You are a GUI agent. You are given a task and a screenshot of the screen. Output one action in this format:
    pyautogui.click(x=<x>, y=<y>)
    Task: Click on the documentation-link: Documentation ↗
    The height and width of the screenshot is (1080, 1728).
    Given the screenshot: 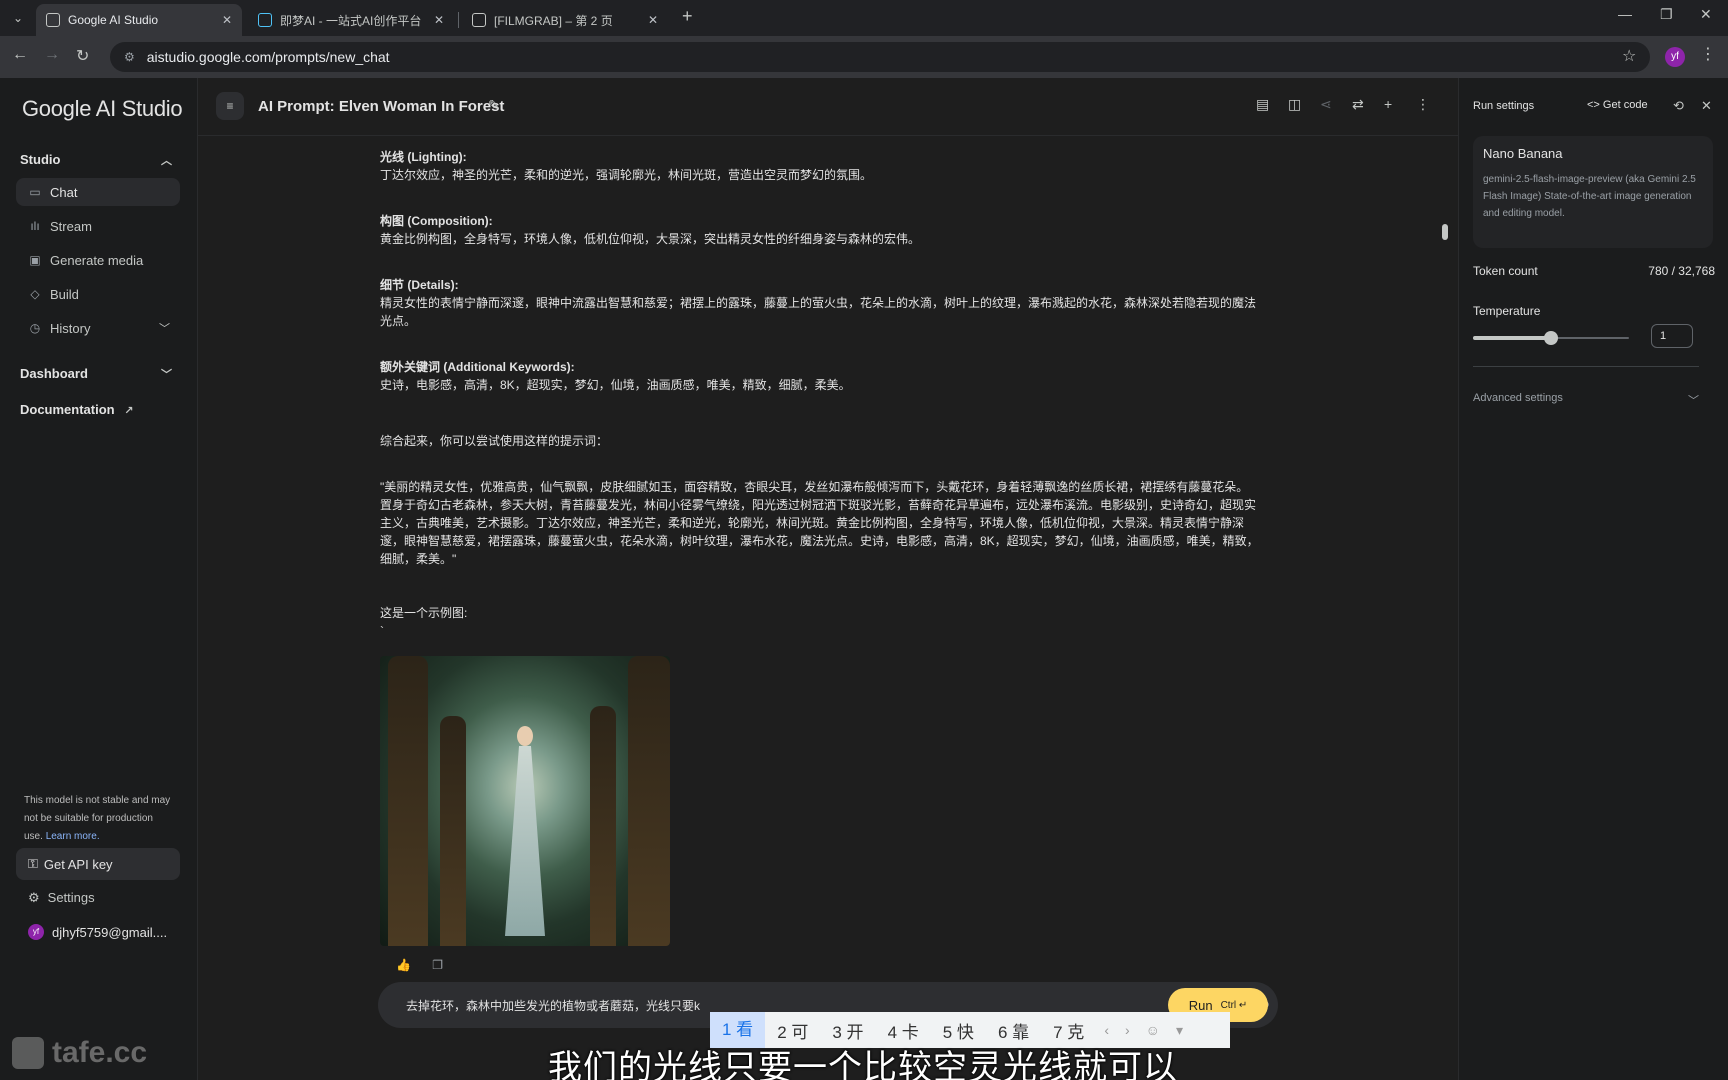 What is the action you would take?
    pyautogui.click(x=100, y=409)
    